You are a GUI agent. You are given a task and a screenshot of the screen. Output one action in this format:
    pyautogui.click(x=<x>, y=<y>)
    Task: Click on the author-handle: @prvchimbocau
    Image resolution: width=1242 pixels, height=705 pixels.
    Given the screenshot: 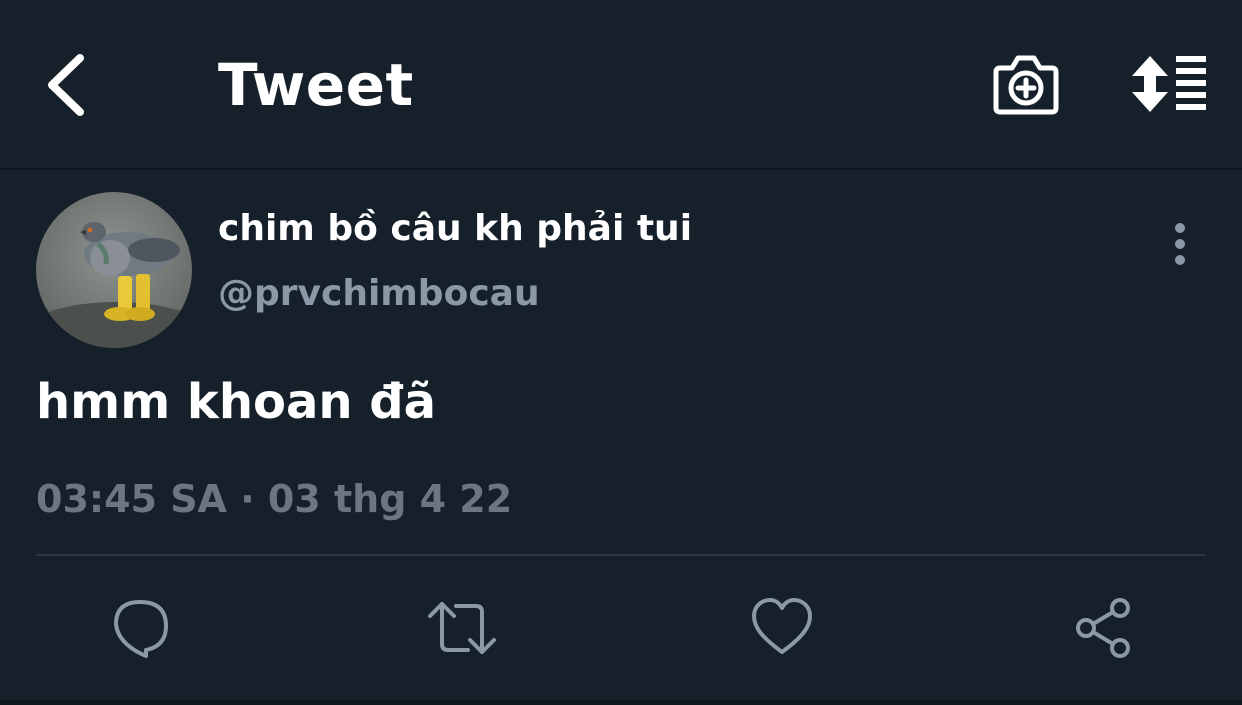 What is the action you would take?
    pyautogui.click(x=379, y=294)
    